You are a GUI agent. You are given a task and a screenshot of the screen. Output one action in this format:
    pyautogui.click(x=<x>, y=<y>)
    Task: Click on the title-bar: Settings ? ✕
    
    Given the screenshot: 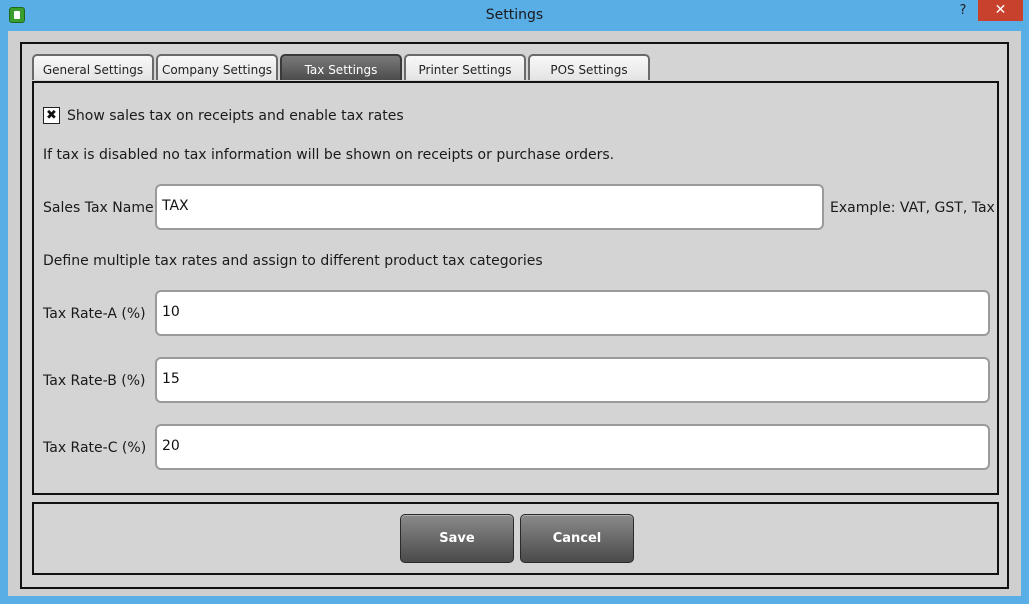 What is the action you would take?
    pyautogui.click(x=514, y=15)
    